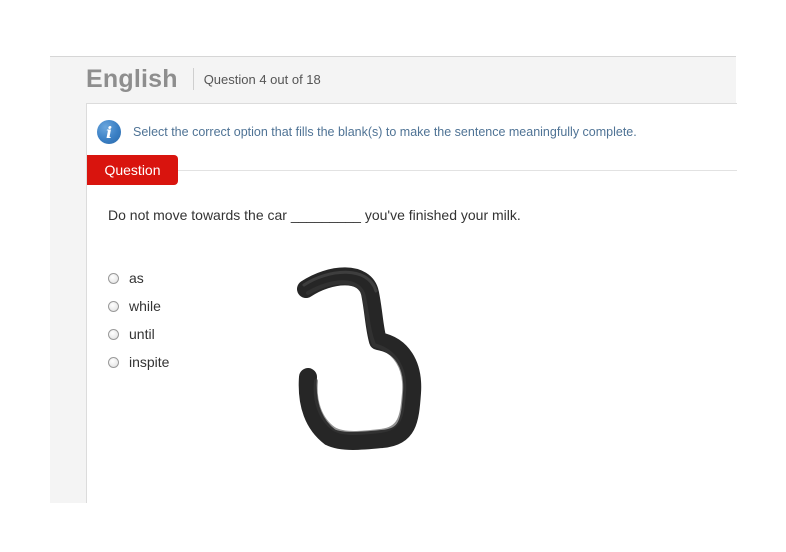 The image size is (786, 552). I want to click on option-as: as, so click(138, 278).